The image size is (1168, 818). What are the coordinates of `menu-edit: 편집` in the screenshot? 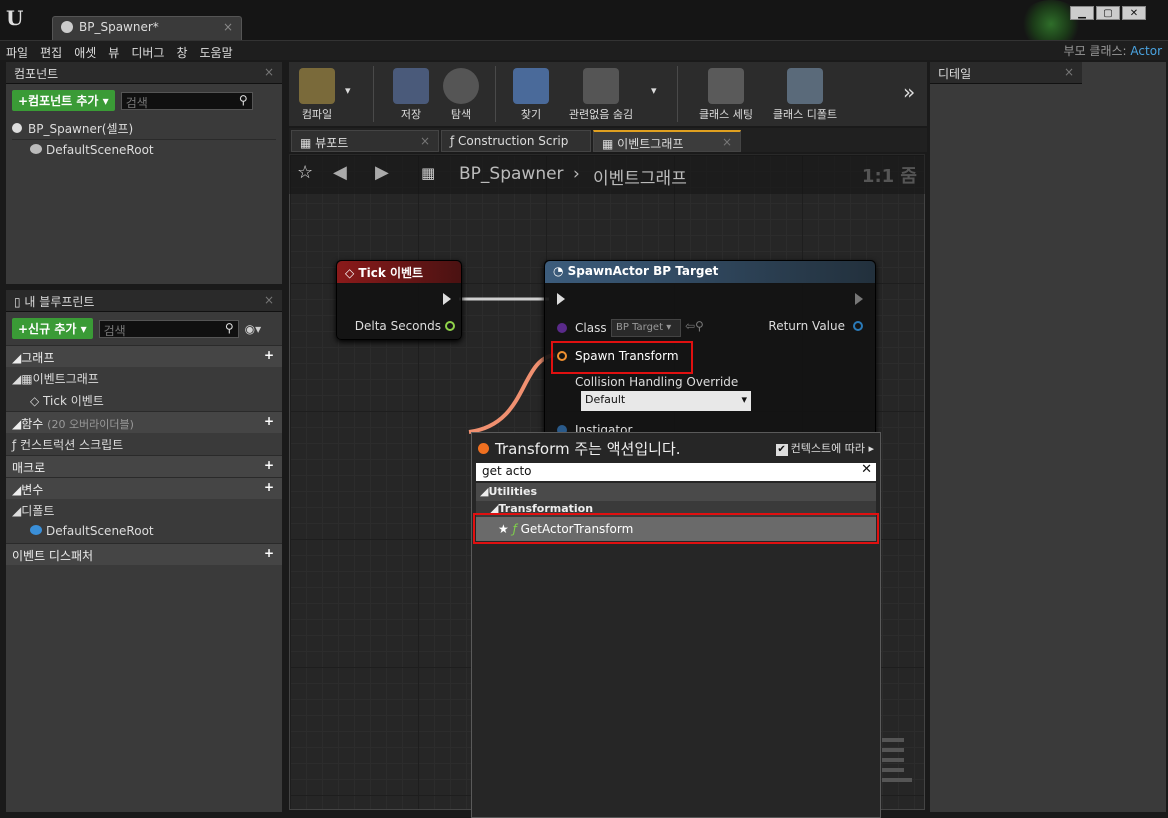 It's located at (51, 52).